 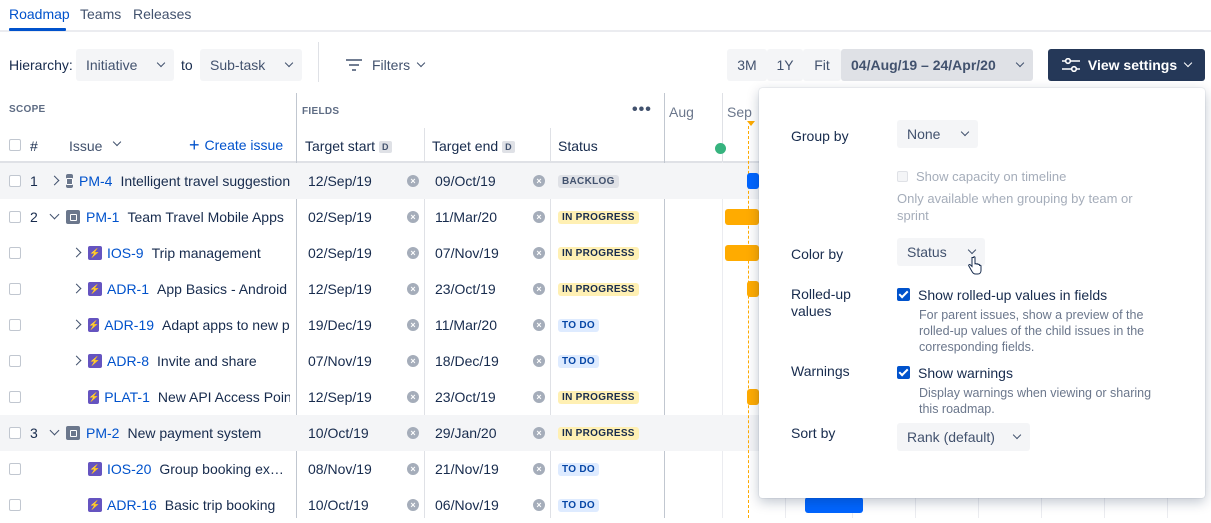 What do you see at coordinates (466, 217) in the screenshot?
I see `target-end-value: 11/Mar/20` at bounding box center [466, 217].